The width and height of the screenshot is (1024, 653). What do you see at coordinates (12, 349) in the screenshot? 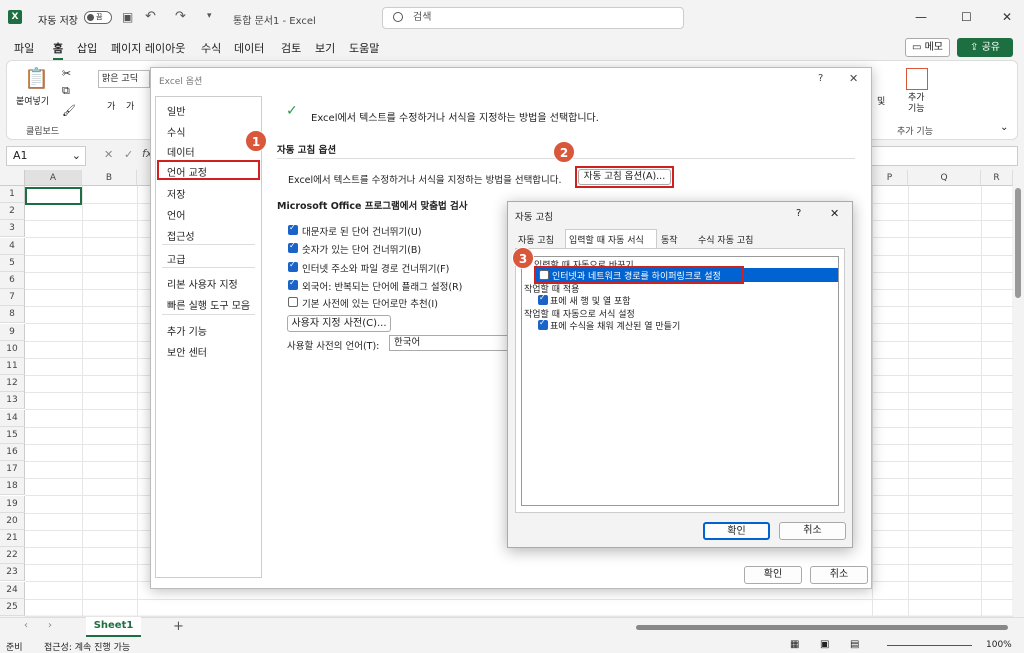
I see `row-header: 10` at bounding box center [12, 349].